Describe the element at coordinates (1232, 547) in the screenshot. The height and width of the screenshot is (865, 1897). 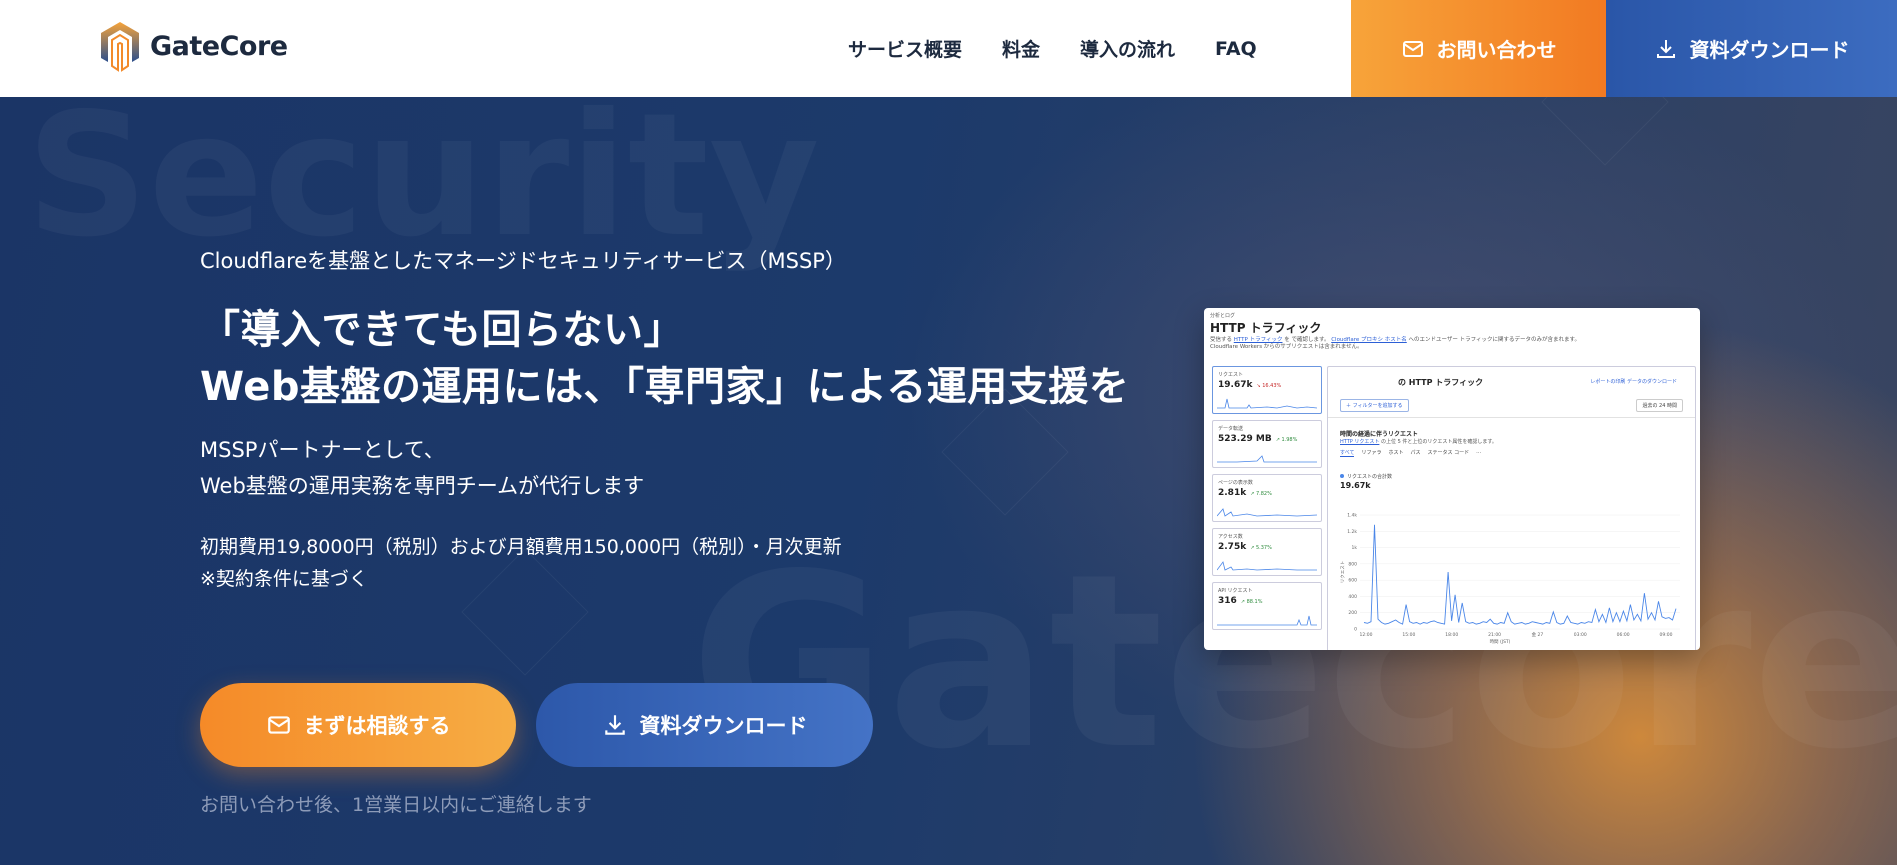
I see `metric-value: 2.75k` at that location.